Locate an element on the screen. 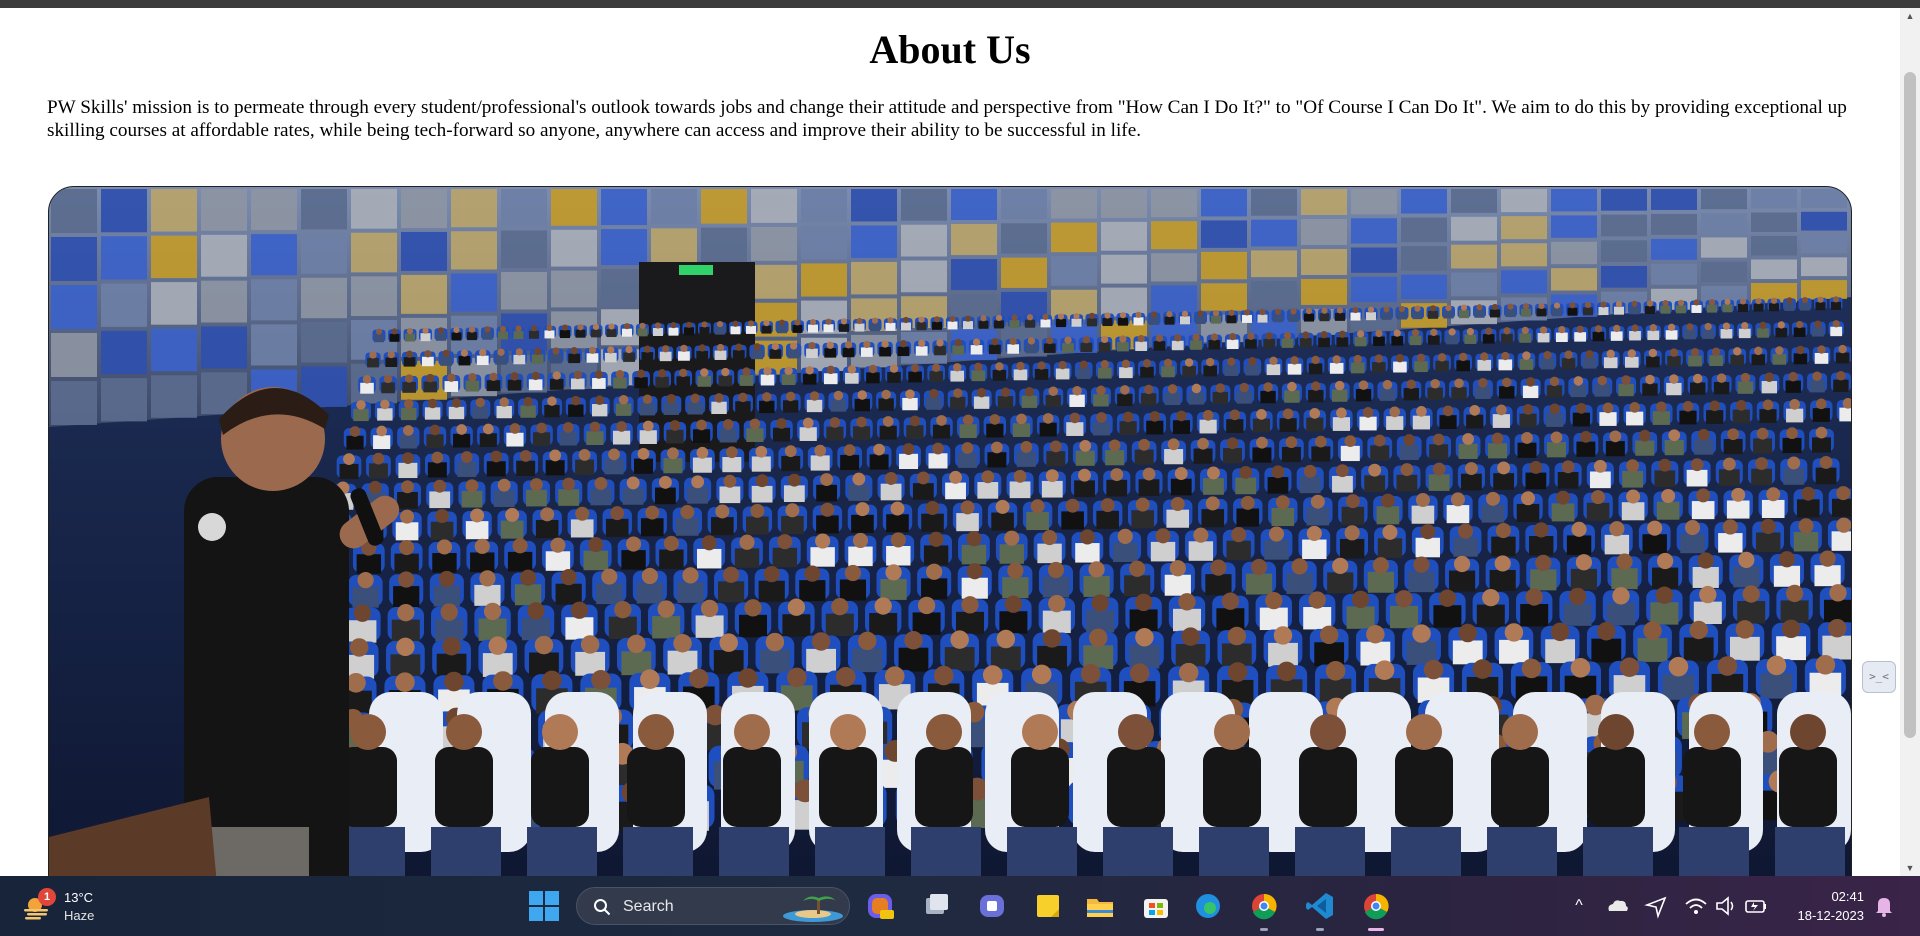 The height and width of the screenshot is (936, 1920). taskbar-search-box: Search is located at coordinates (713, 906).